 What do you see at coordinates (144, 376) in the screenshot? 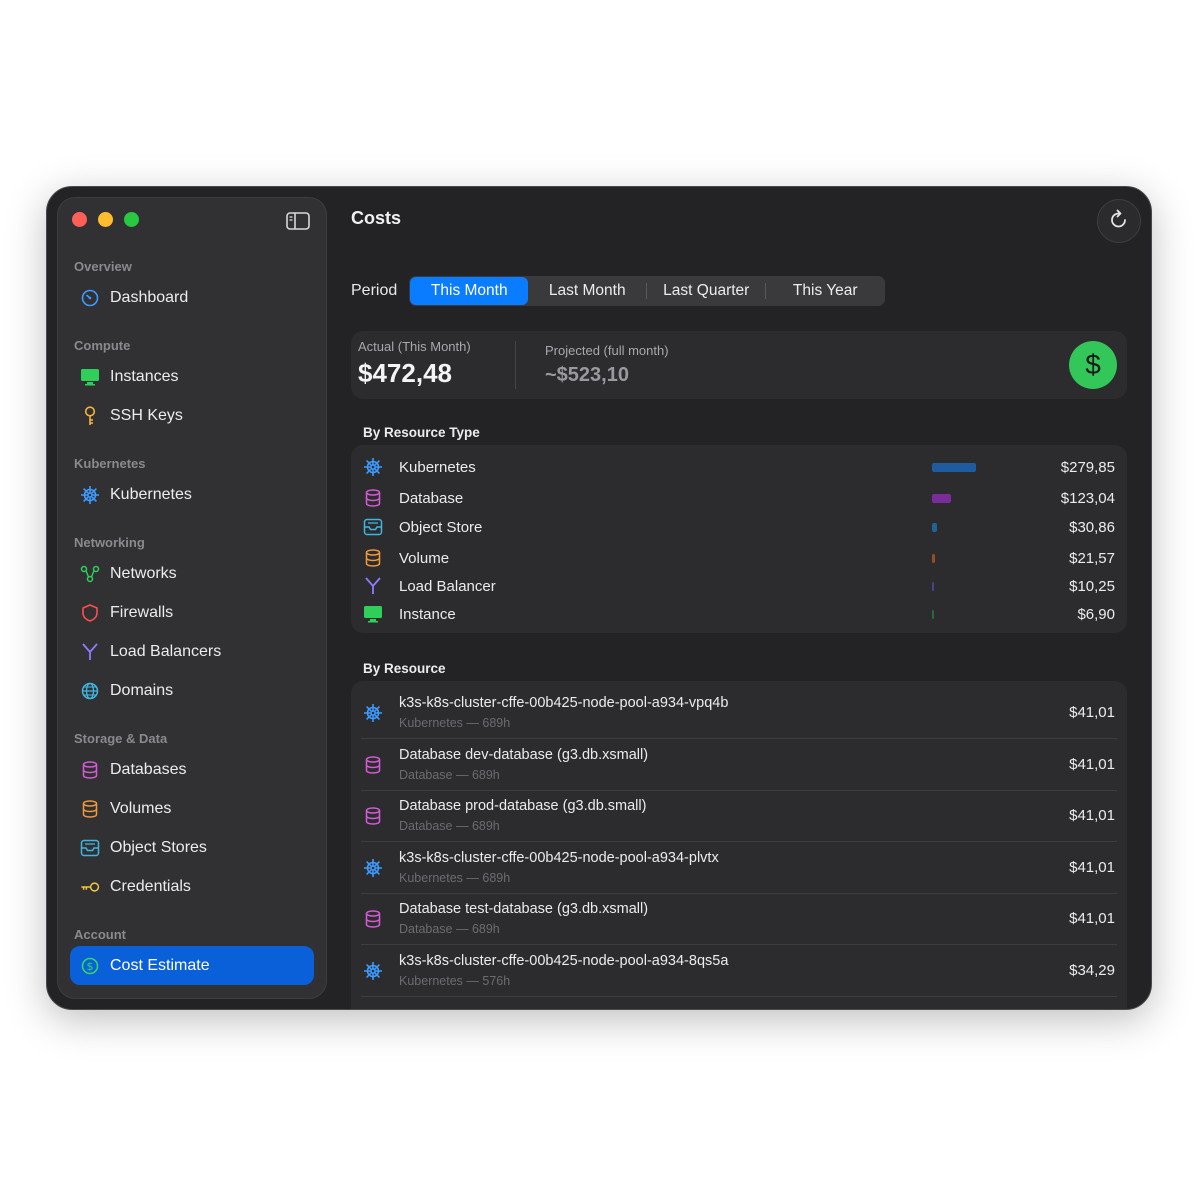
I see `sidebar-item-label: Instances` at bounding box center [144, 376].